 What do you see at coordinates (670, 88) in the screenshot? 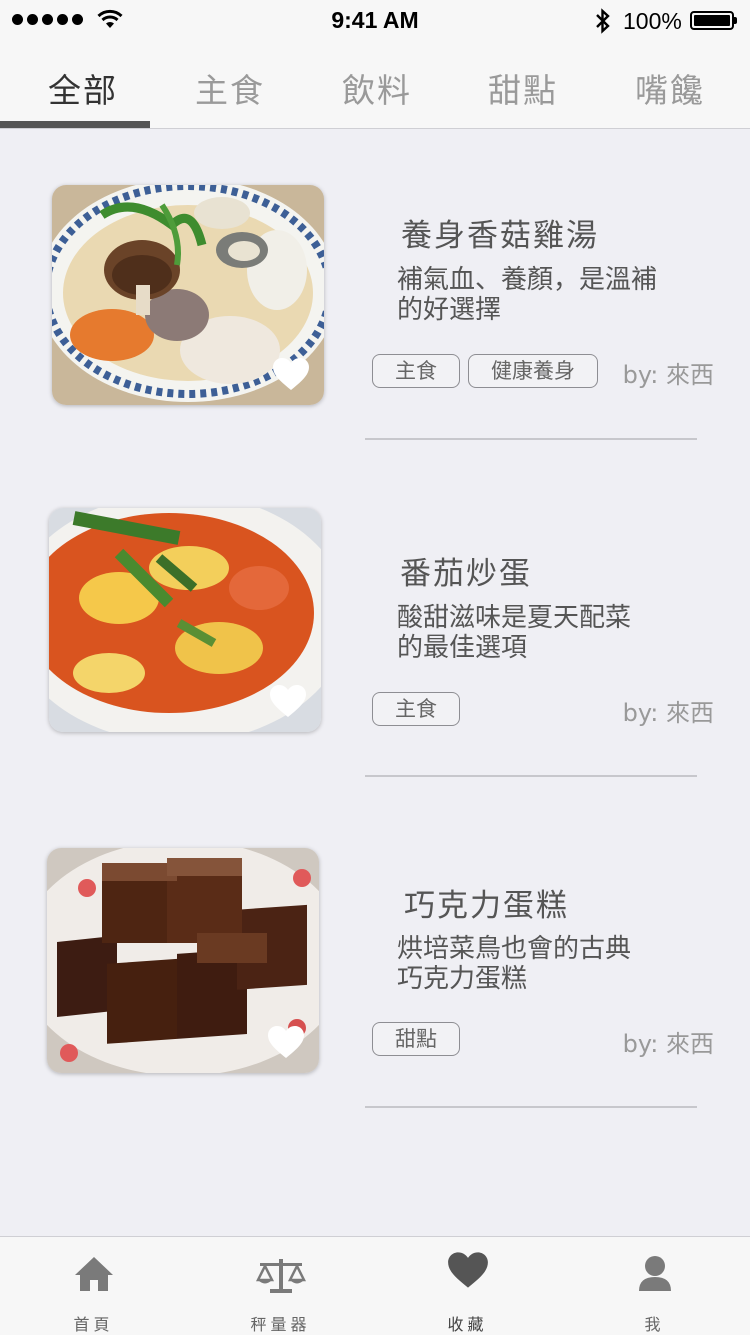
I see `tab-snacks: 嘴饞` at bounding box center [670, 88].